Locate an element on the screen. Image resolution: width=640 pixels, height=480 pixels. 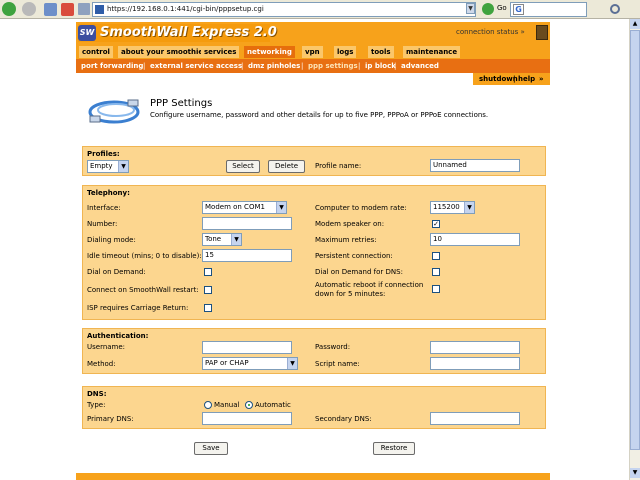
modem-rate-label: Computer to modem rate: is located at coordinates (361, 208).